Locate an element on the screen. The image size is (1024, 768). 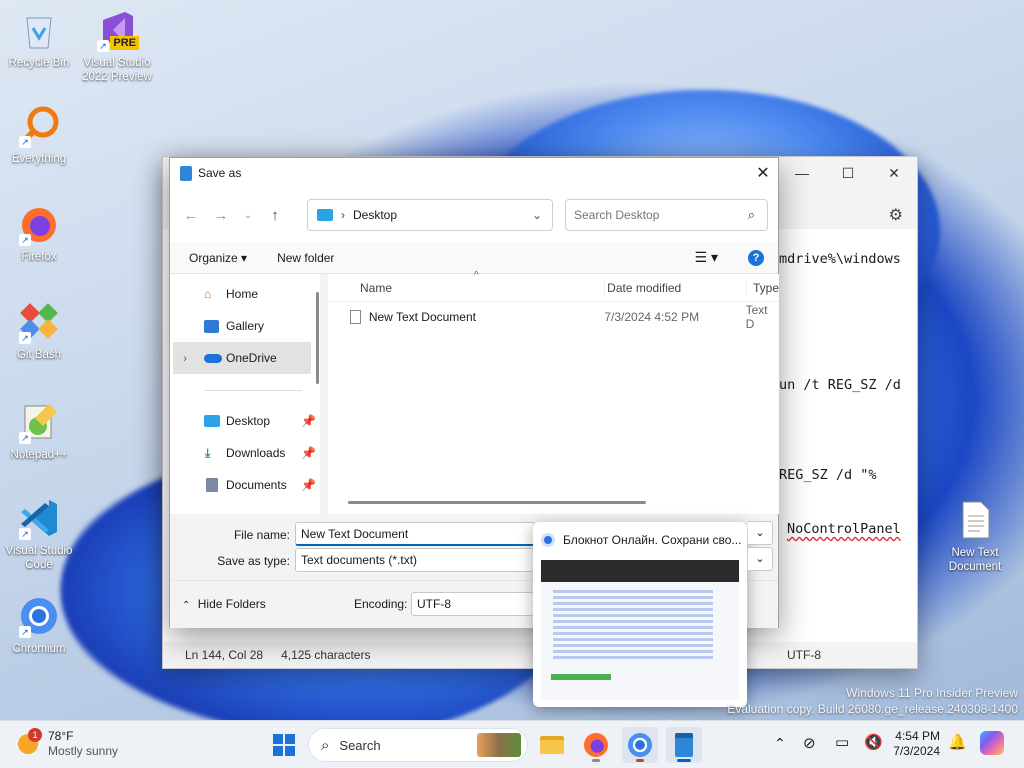
weather-widget: 1 78°F Mostly sunny is located at coordinates (68, 743).